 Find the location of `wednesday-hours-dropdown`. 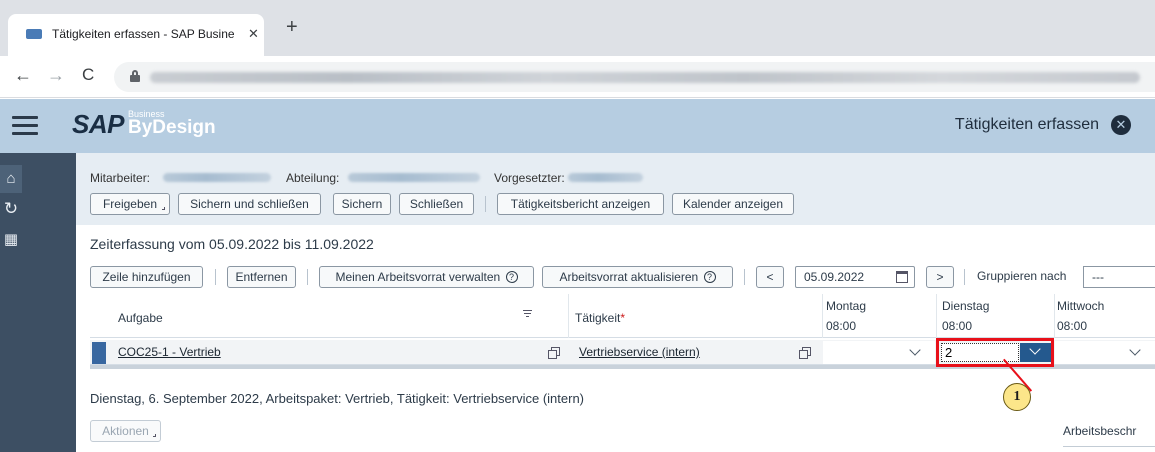

wednesday-hours-dropdown is located at coordinates (1105, 352).